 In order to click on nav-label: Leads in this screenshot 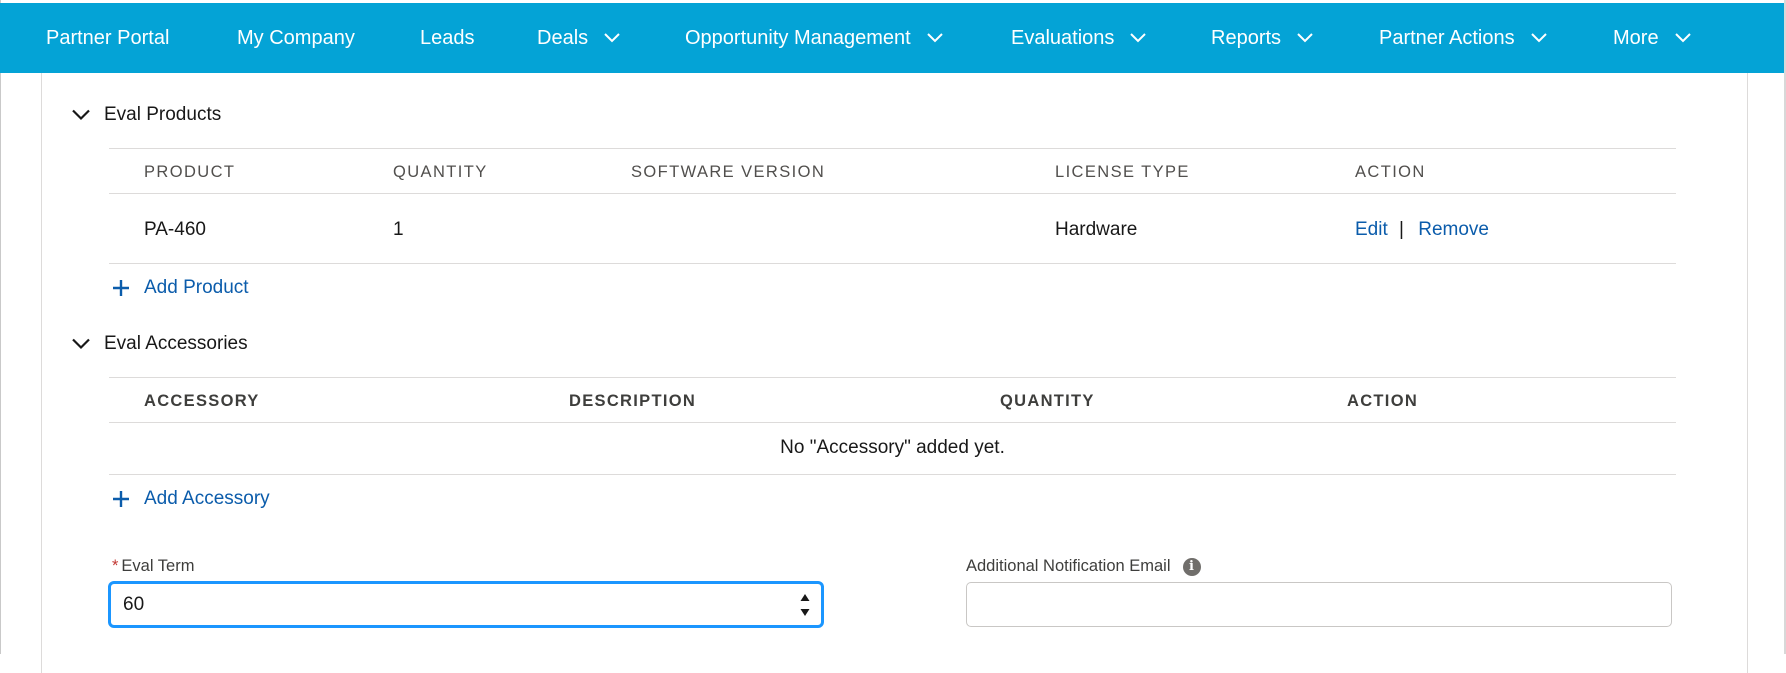, I will do `click(447, 37)`.